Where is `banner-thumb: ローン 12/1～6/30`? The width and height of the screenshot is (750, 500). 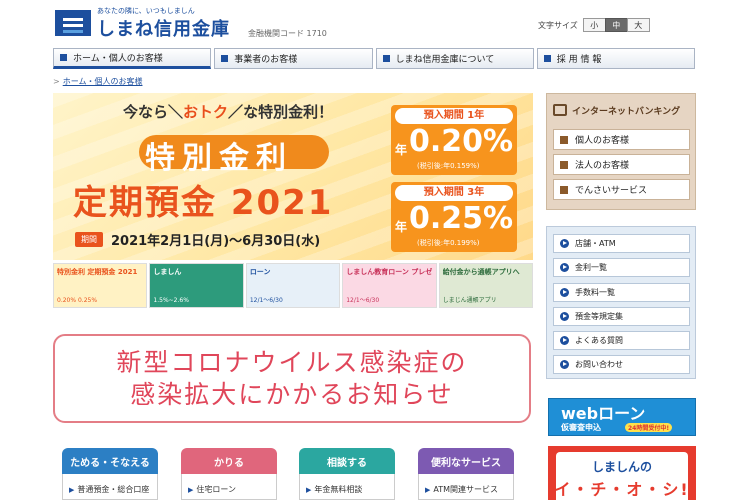 banner-thumb: ローン 12/1～6/30 is located at coordinates (293, 285).